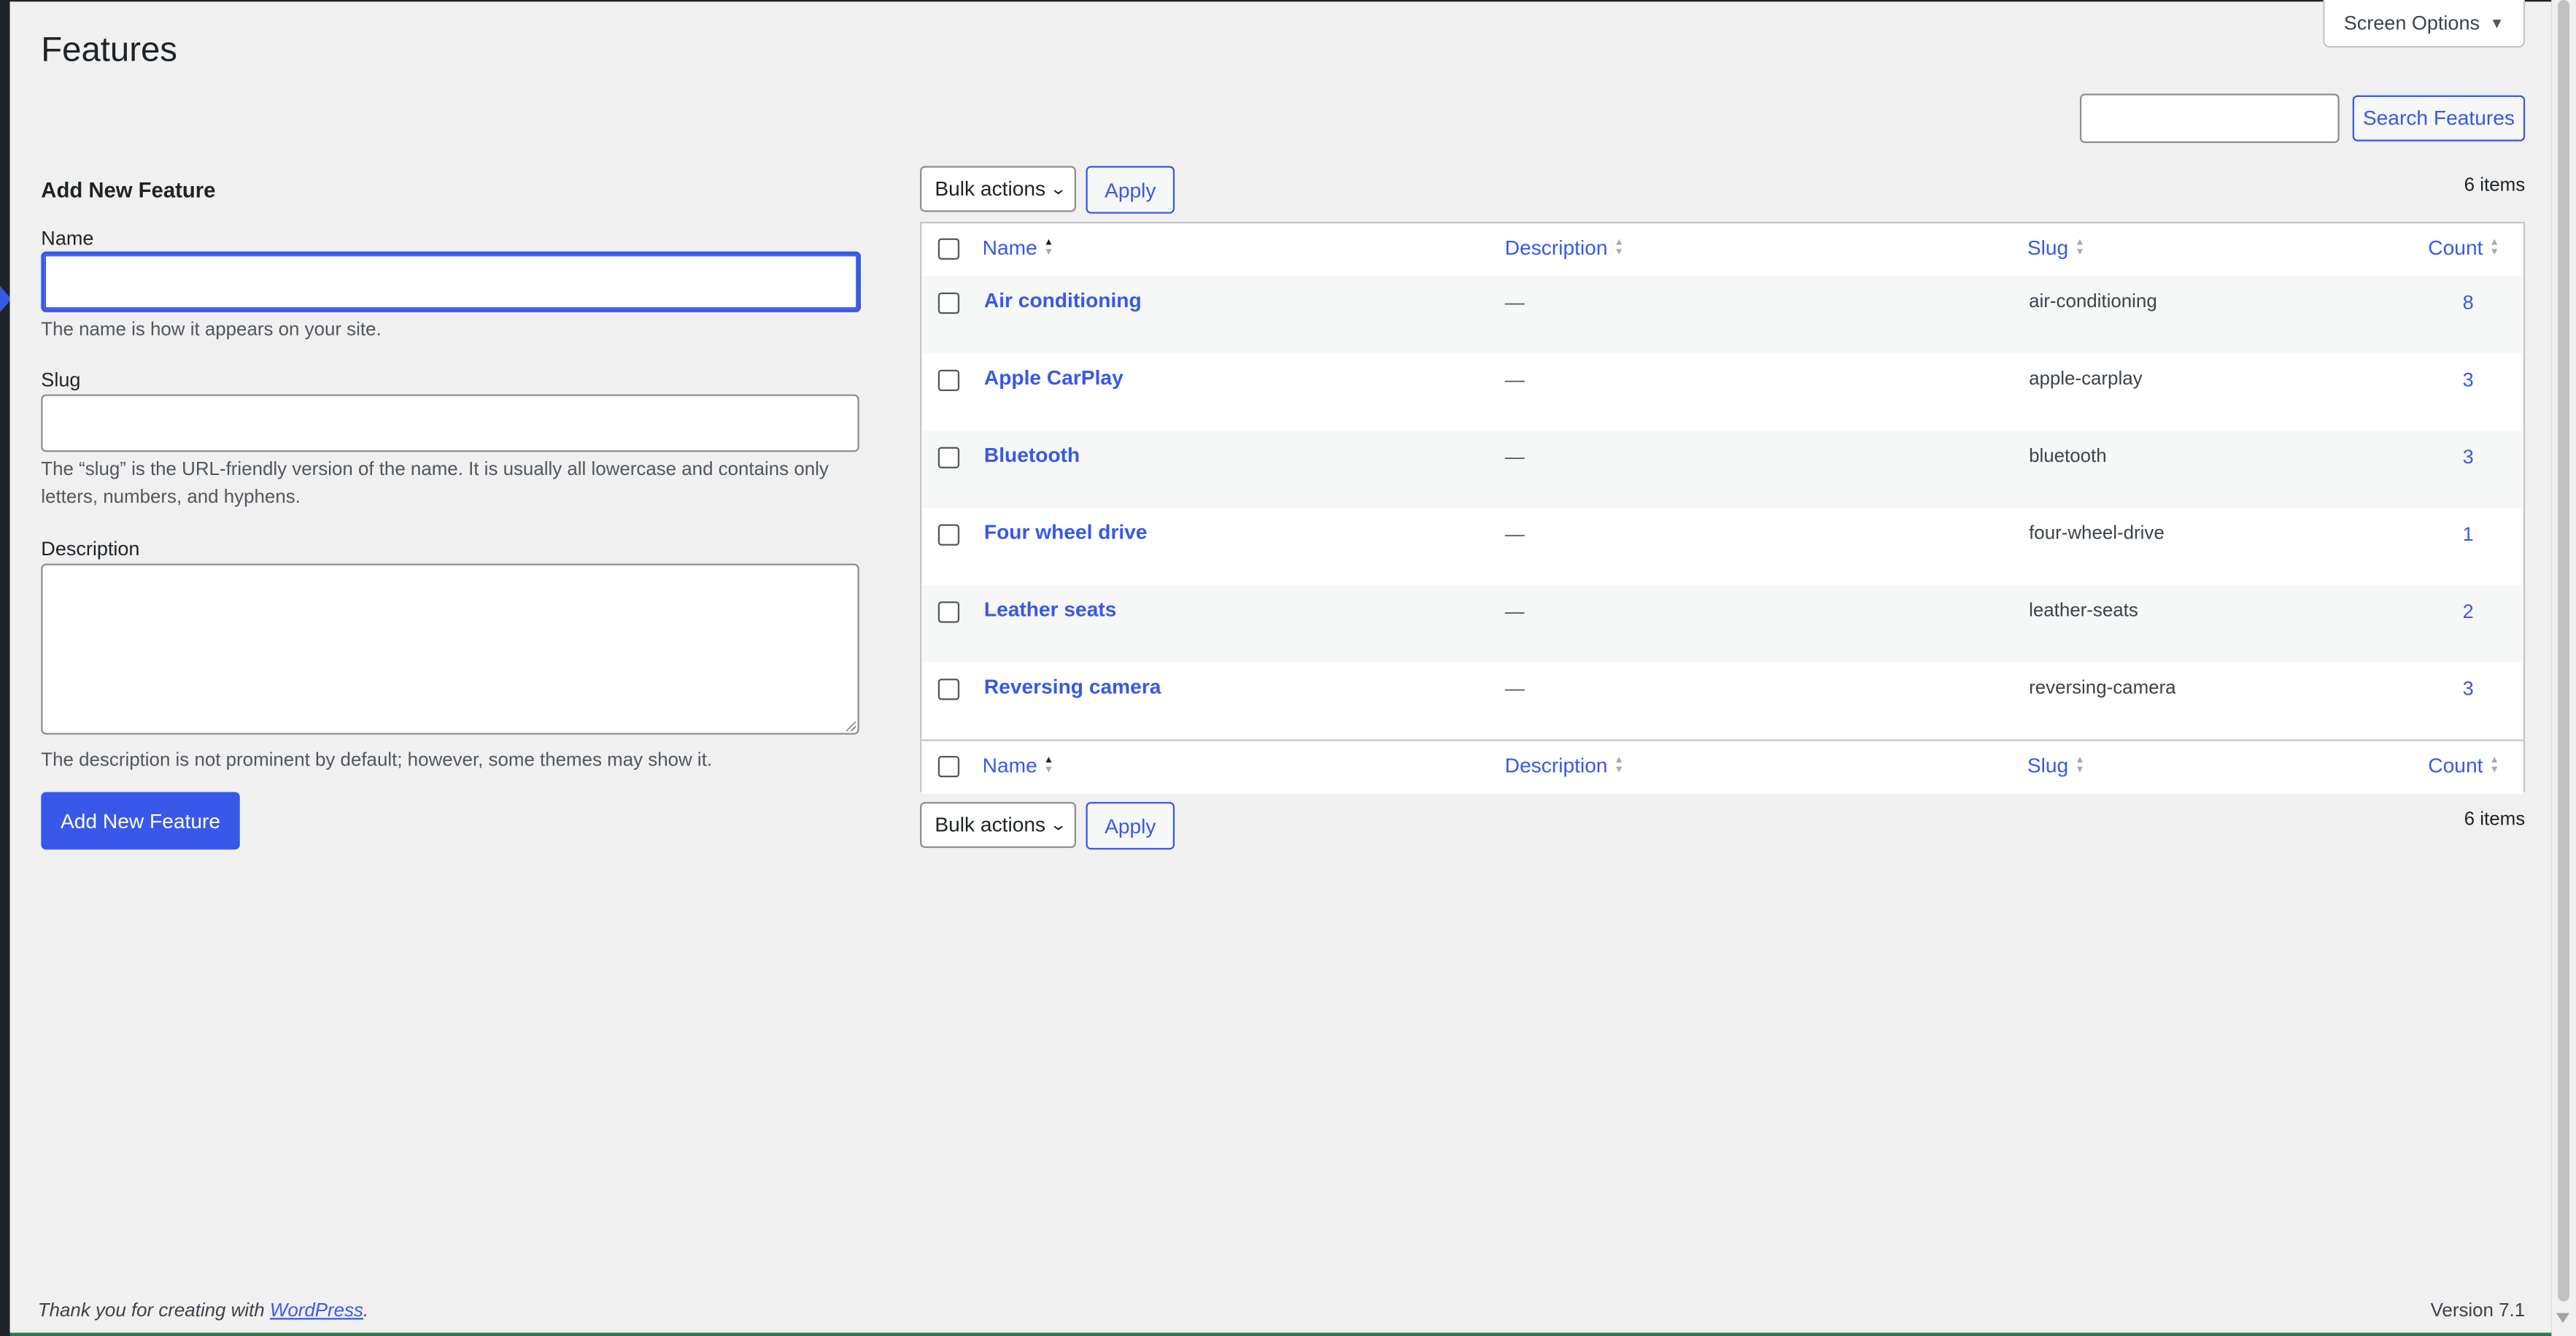 The height and width of the screenshot is (1336, 2576). Describe the element at coordinates (948, 249) in the screenshot. I see `select-all-checkbox` at that location.